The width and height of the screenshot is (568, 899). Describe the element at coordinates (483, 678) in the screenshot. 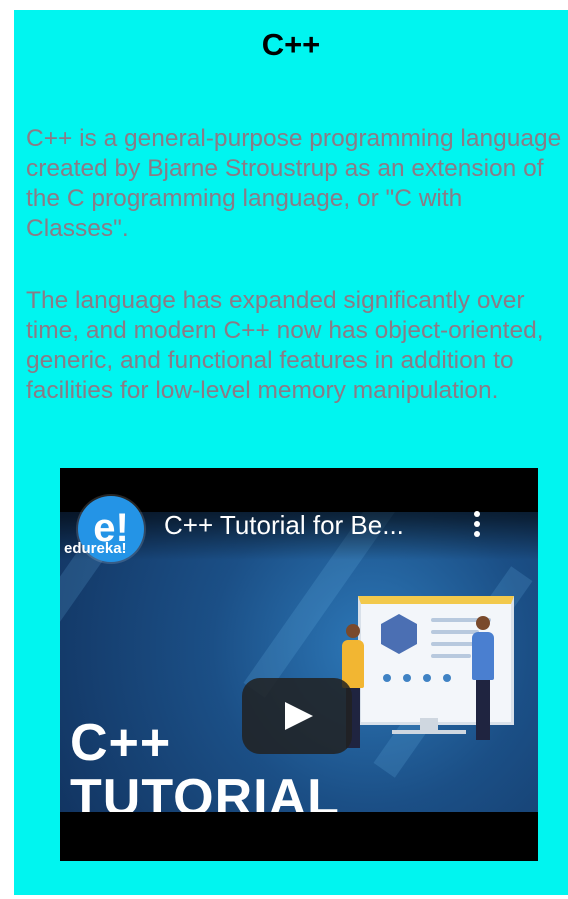

I see `illustration-person-man` at that location.